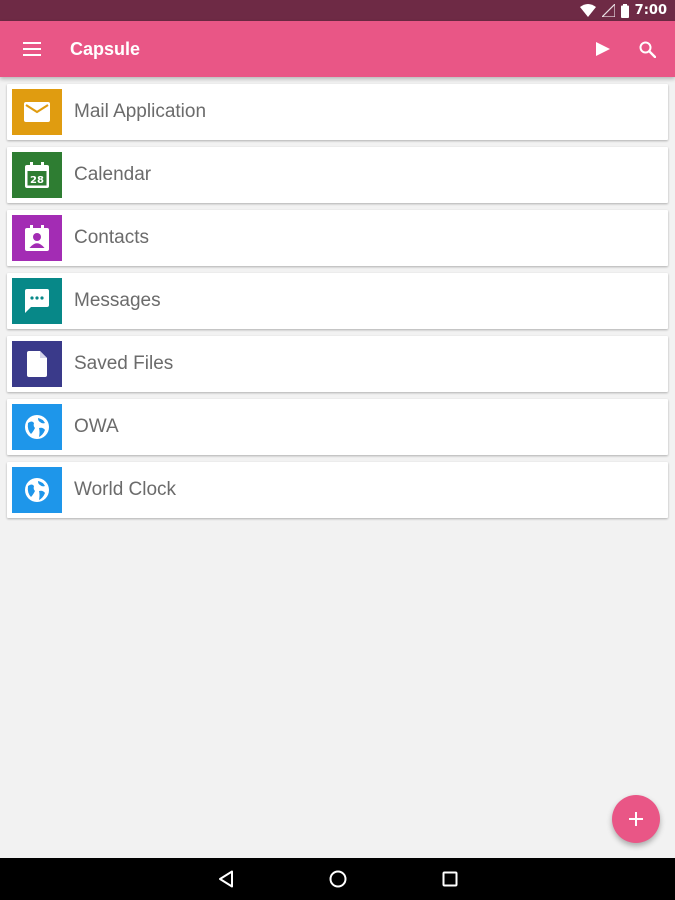 Image resolution: width=675 pixels, height=900 pixels. I want to click on app-bar: Capsule, so click(337, 49).